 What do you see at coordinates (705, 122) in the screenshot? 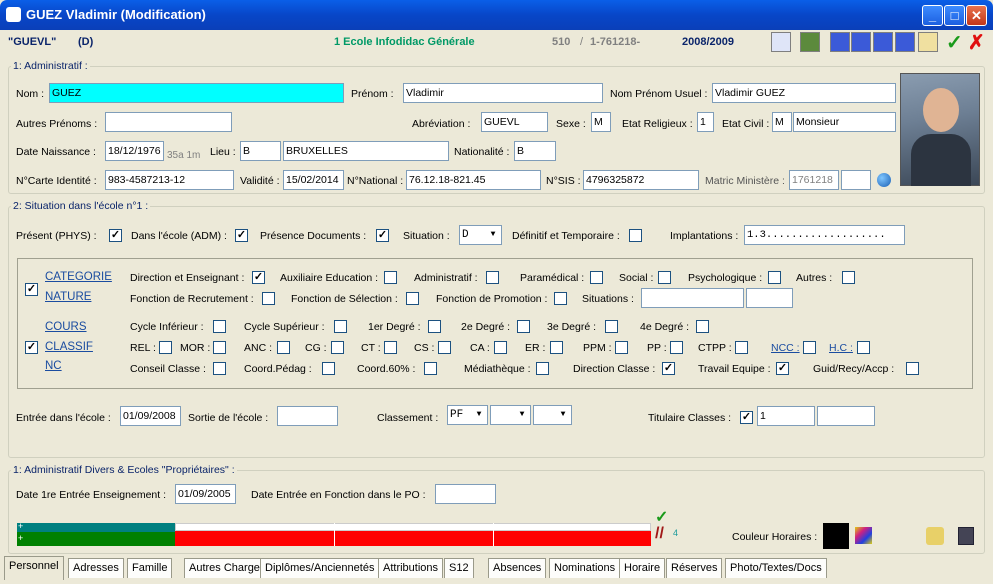
I see `religieux-field: 1` at bounding box center [705, 122].